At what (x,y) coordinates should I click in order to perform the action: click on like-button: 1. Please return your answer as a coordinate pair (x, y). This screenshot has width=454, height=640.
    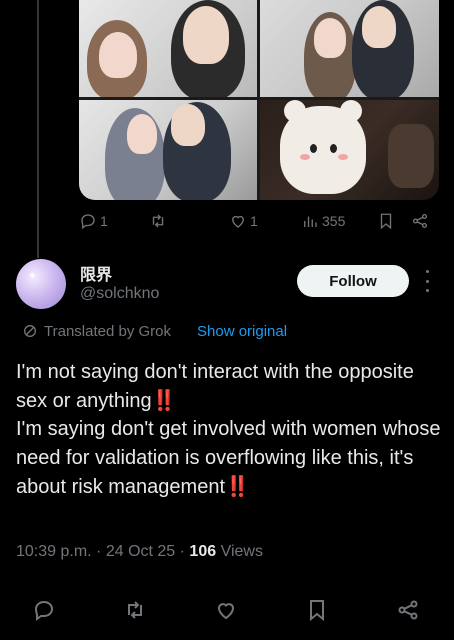
    Looking at the image, I should click on (243, 221).